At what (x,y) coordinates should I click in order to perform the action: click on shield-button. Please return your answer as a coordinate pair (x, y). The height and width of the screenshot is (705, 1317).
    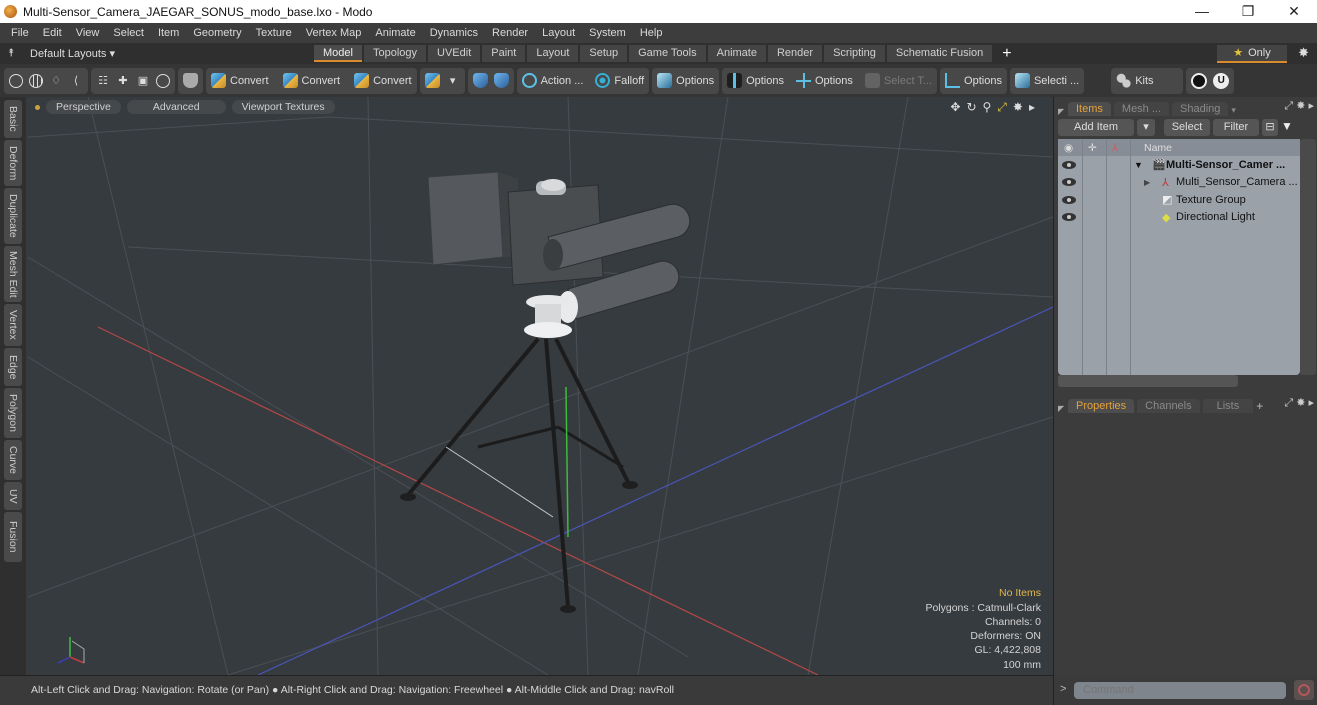
    Looking at the image, I should click on (190, 81).